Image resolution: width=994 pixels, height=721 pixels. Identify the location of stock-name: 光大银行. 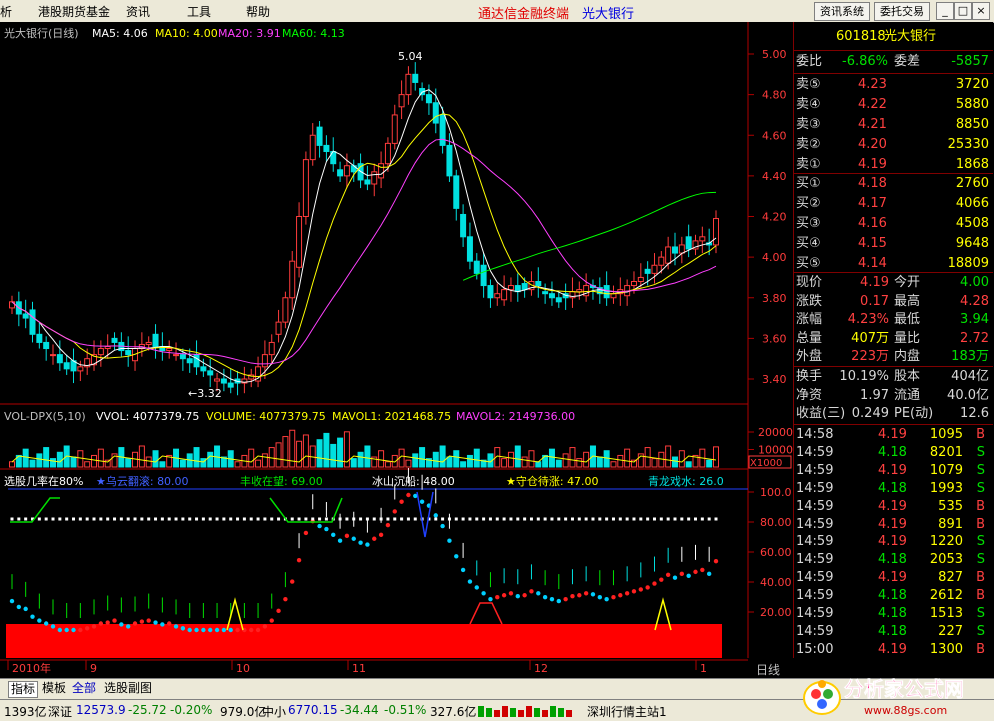
(910, 36).